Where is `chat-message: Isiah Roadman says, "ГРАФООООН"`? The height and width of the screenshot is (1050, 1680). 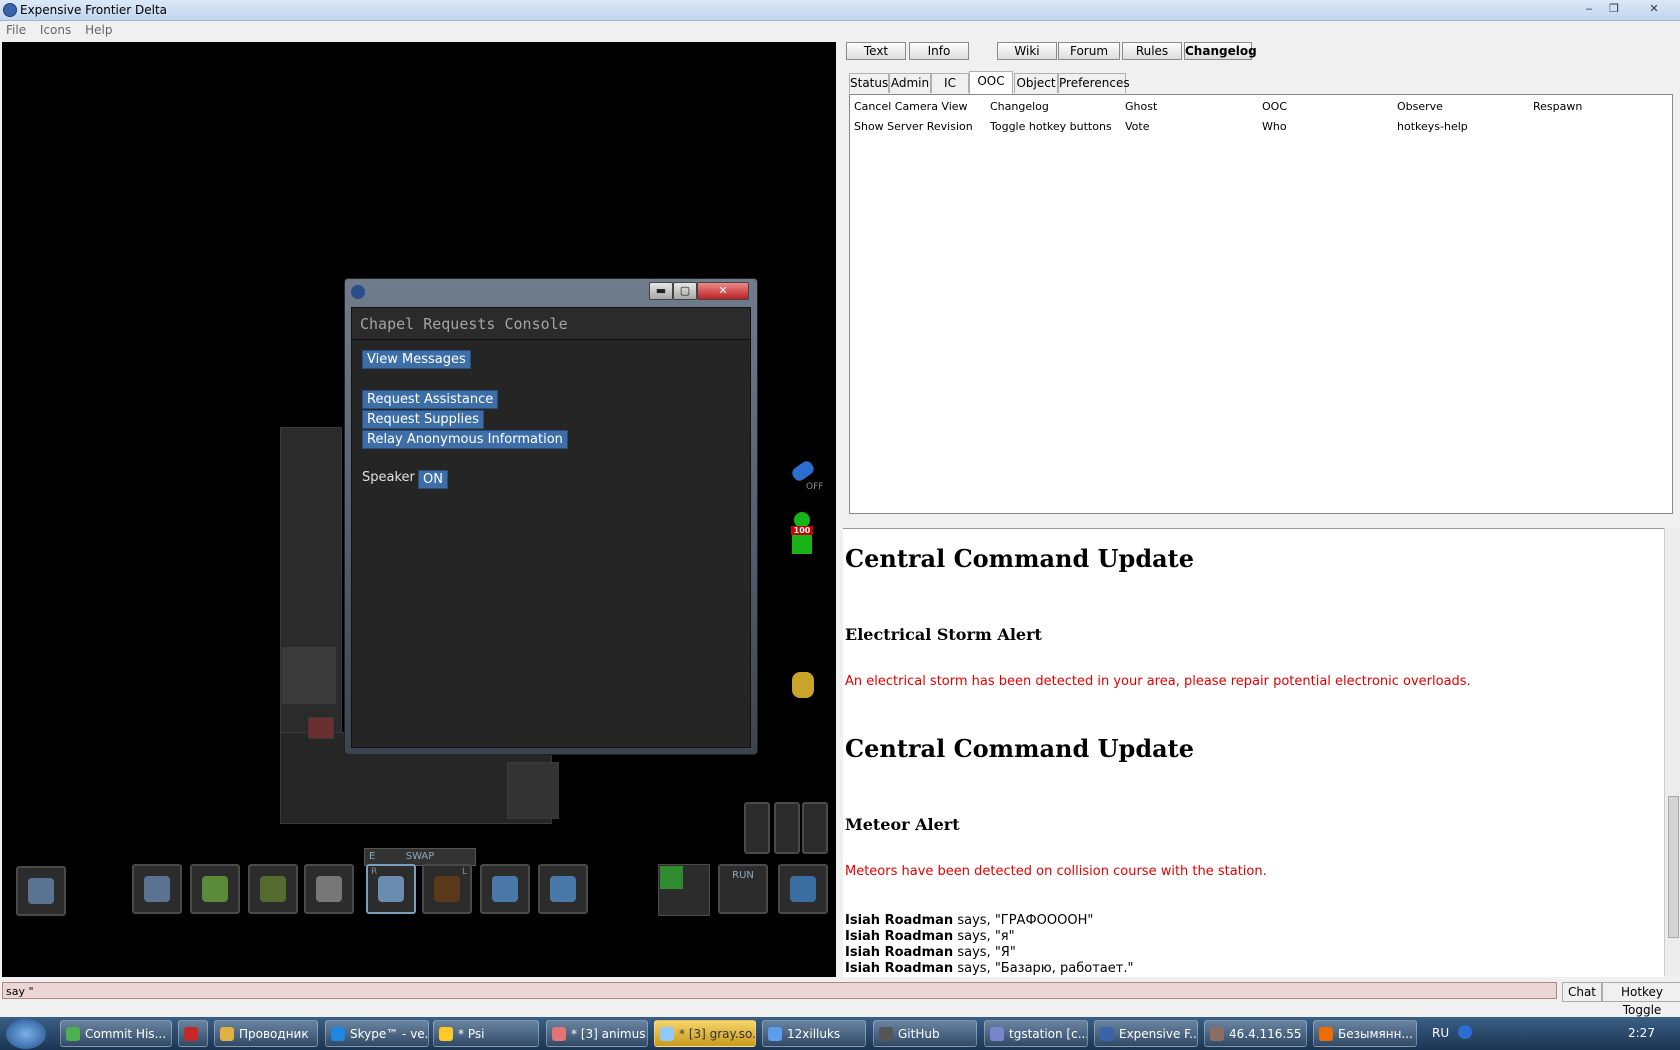
chat-message: Isiah Roadman says, "ГРАФООООН" is located at coordinates (969, 920).